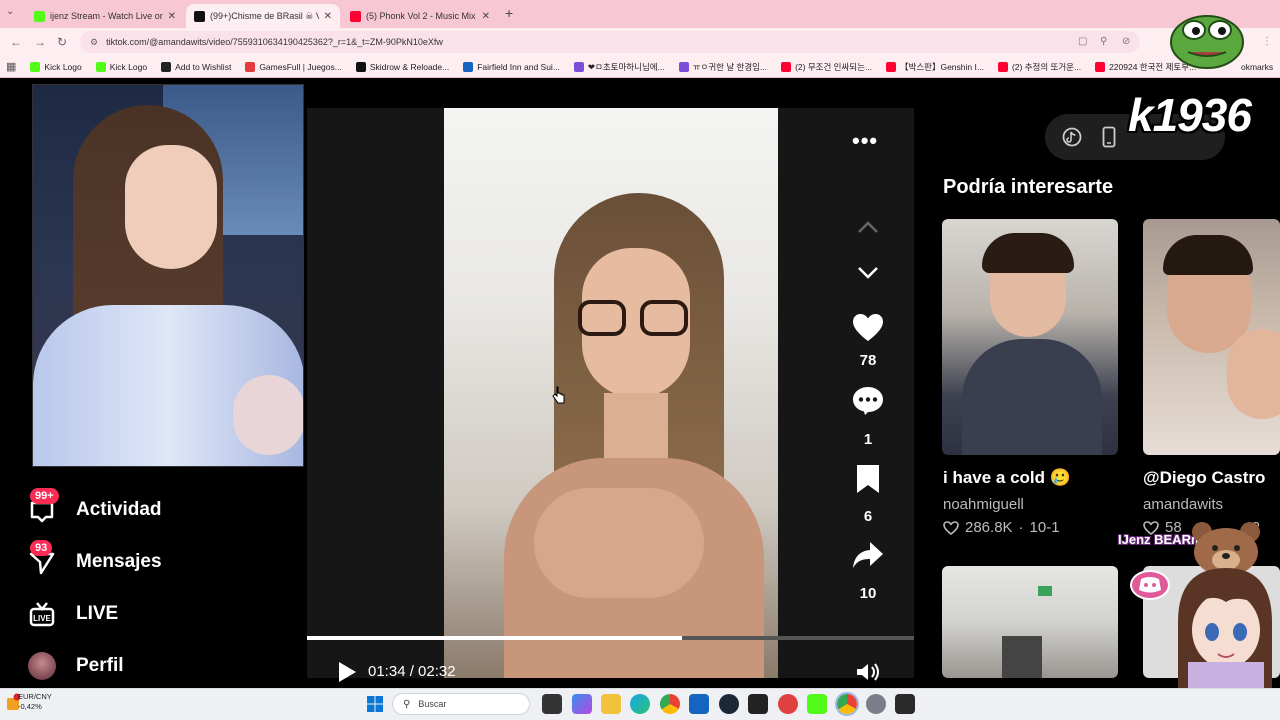 This screenshot has width=1280, height=720. Describe the element at coordinates (788, 704) in the screenshot. I see `app-icon` at that location.